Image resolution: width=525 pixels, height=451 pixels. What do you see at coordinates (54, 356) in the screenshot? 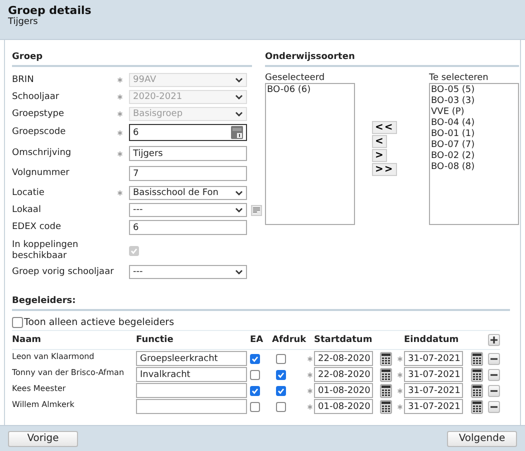
I see `table-cell-text: Leon van Klaarmond` at bounding box center [54, 356].